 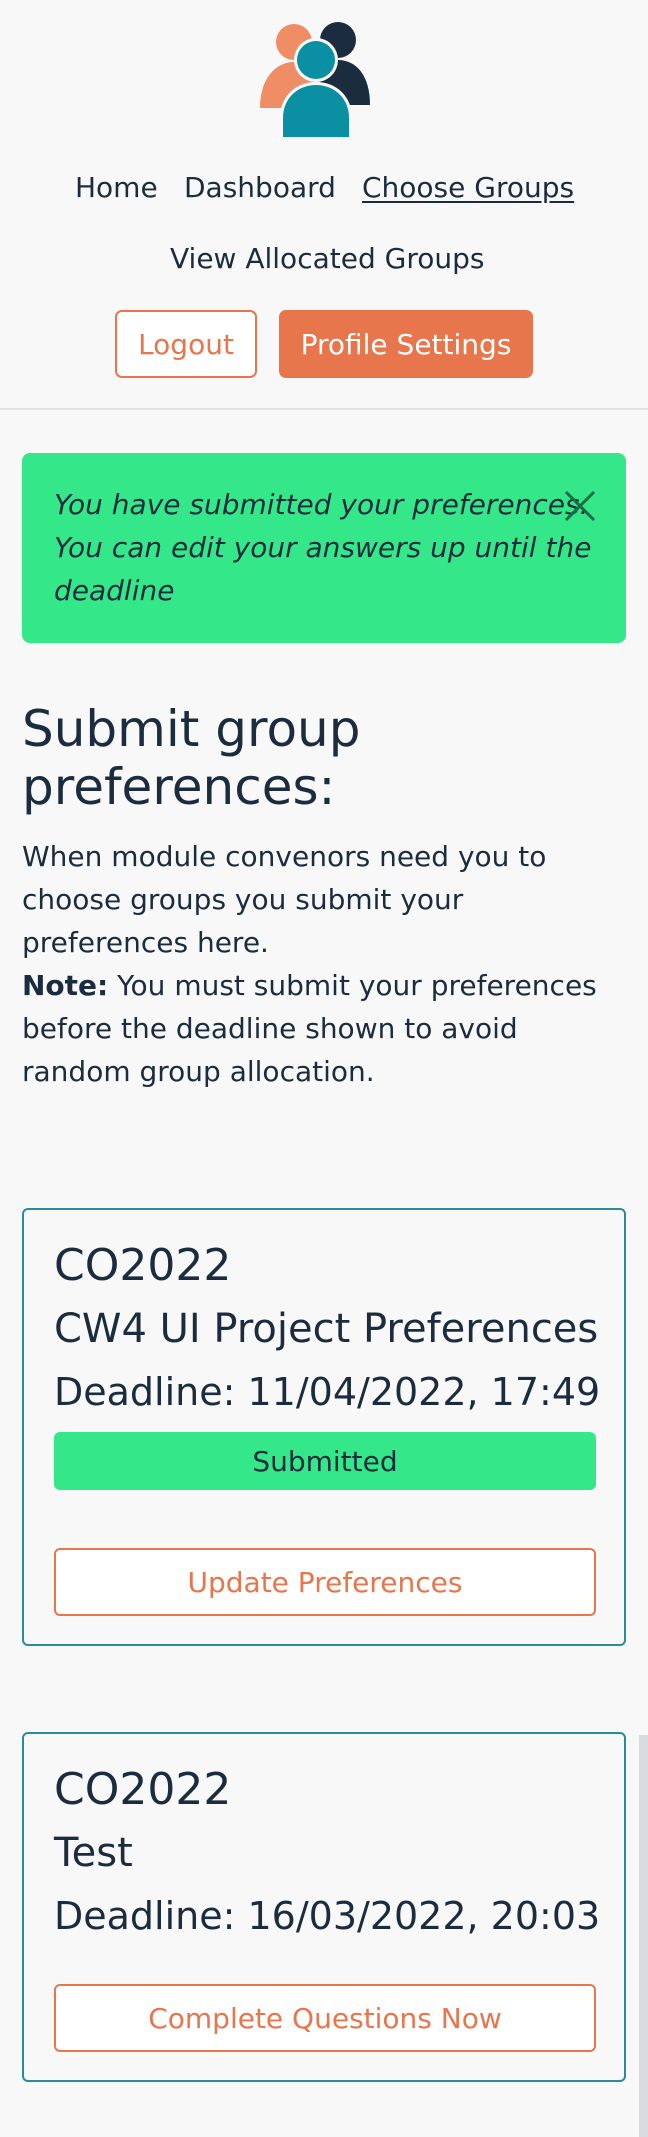 What do you see at coordinates (406, 344) in the screenshot?
I see `profile-settings-button: Profile Settings` at bounding box center [406, 344].